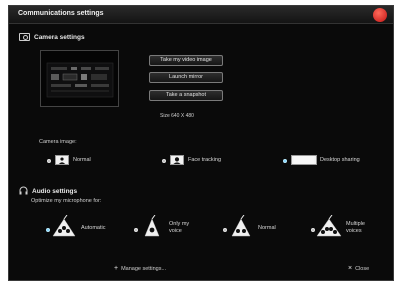 This screenshot has height=288, width=403. Describe the element at coordinates (201, 15) in the screenshot. I see `title-bar: Communications settings` at that location.